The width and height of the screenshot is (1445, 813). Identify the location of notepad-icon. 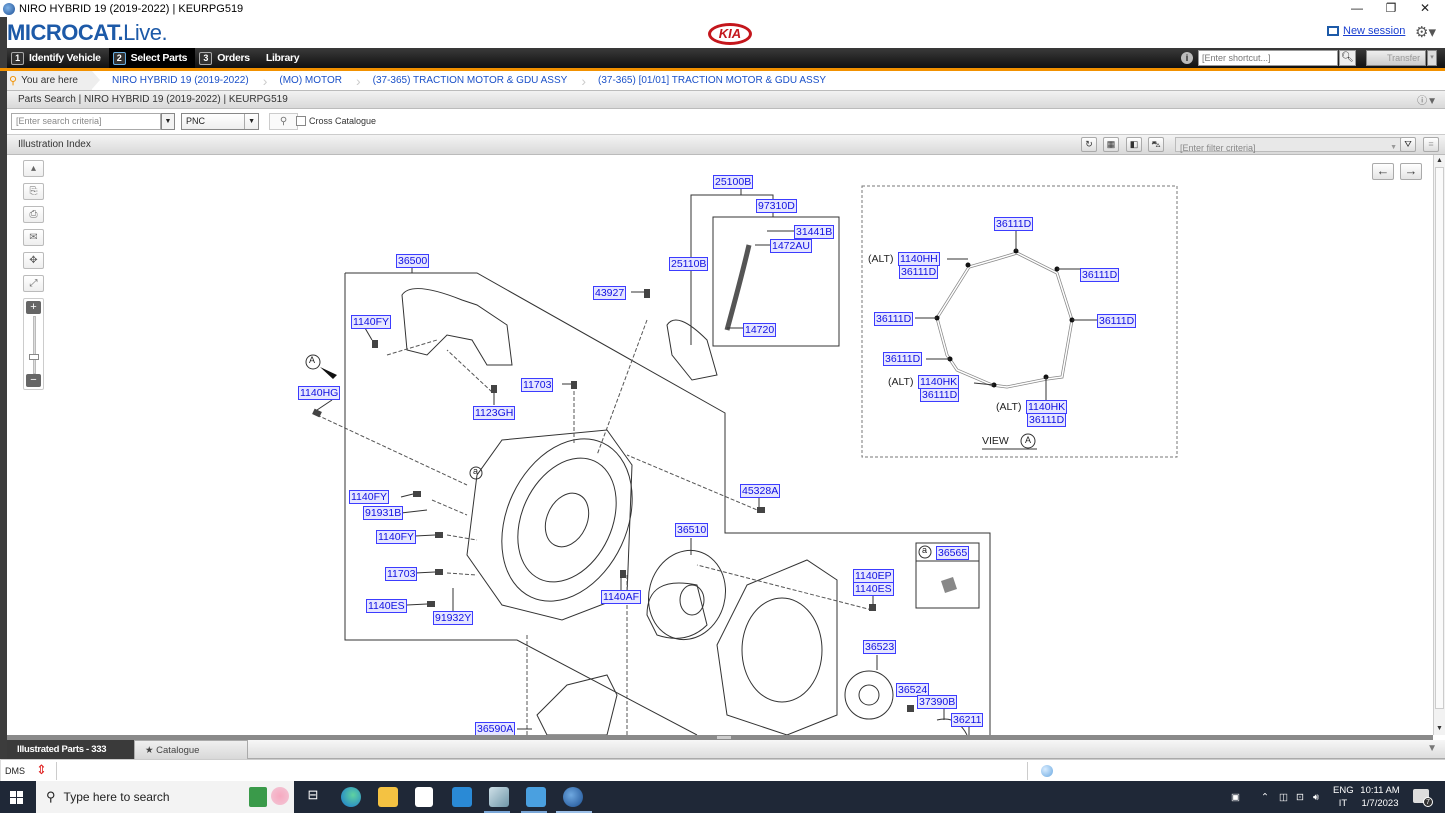
(499, 797).